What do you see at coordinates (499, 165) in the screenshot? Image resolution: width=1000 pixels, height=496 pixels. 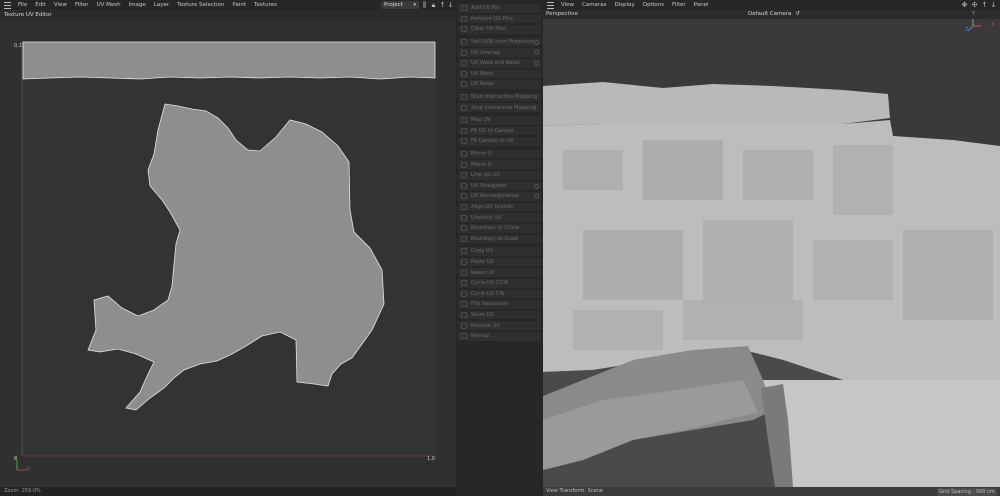 I see `command-mirror-v: Mirror V` at bounding box center [499, 165].